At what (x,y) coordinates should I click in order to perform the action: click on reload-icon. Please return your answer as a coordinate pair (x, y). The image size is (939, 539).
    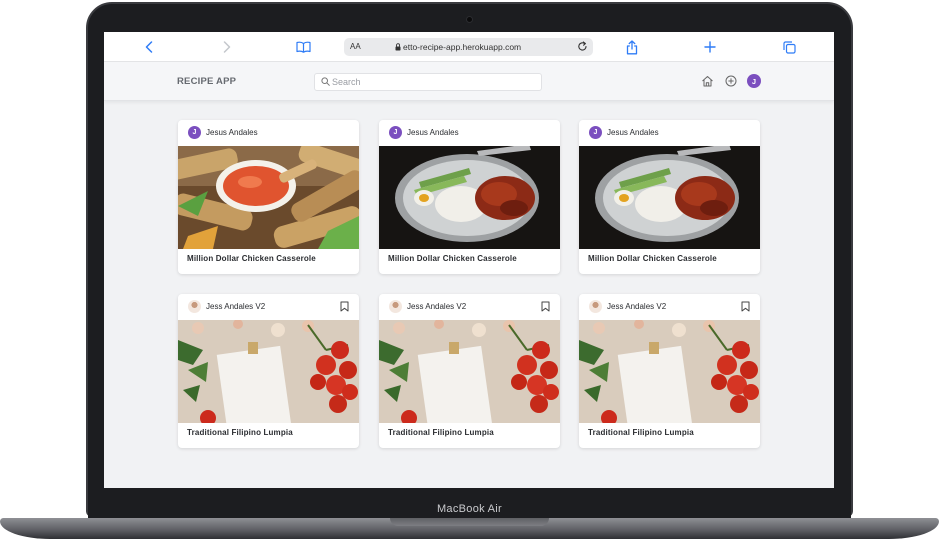
    Looking at the image, I should click on (582, 46).